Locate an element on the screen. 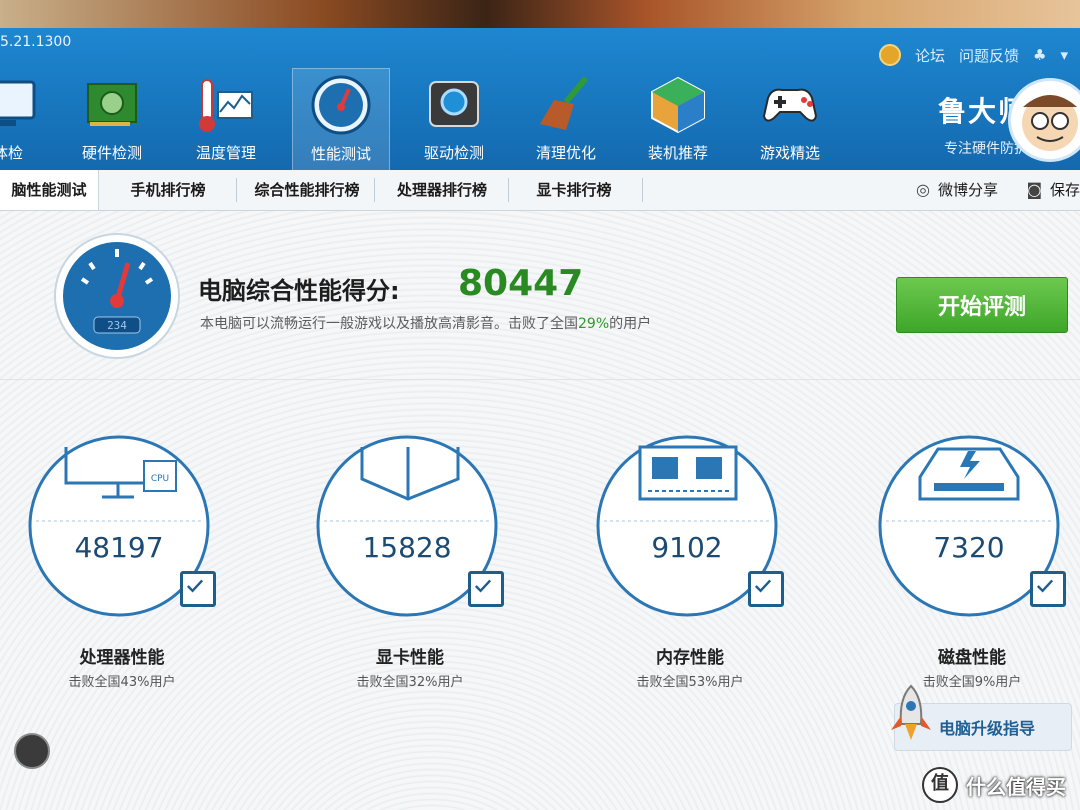  upgrade-guide-button: 电脑升级指导 is located at coordinates (981, 717).